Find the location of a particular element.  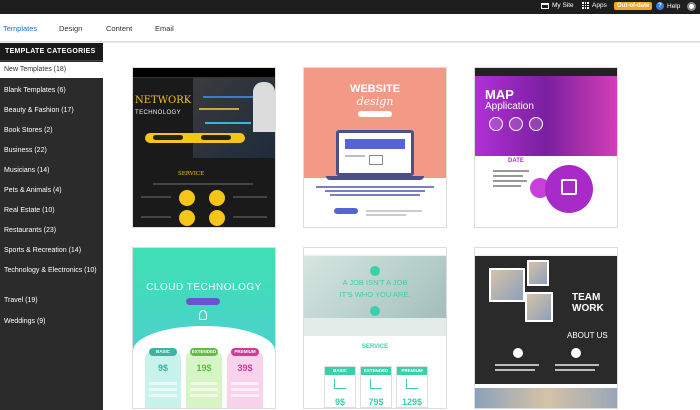

apps-label: Apps is located at coordinates (599, 5).